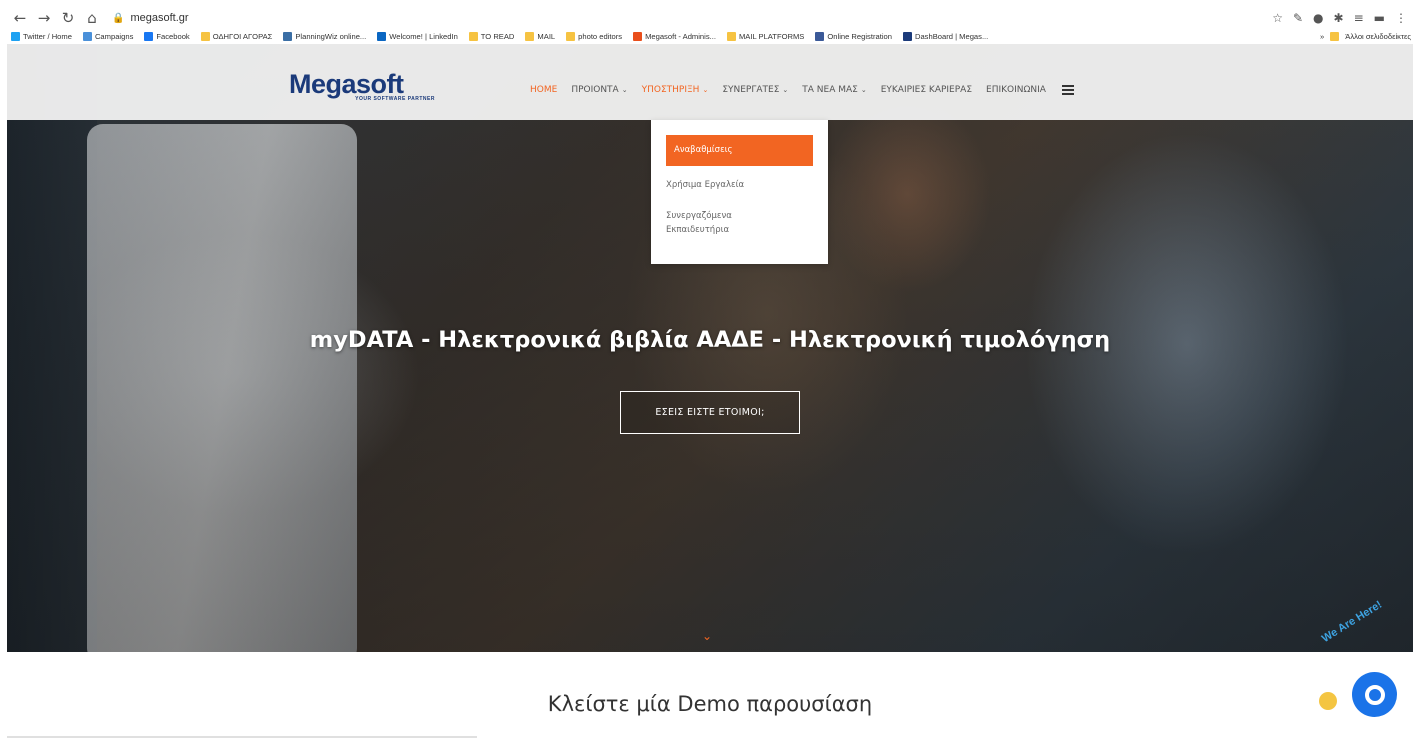 The height and width of the screenshot is (738, 1413). I want to click on bookmark-label: Campaigns, so click(114, 36).